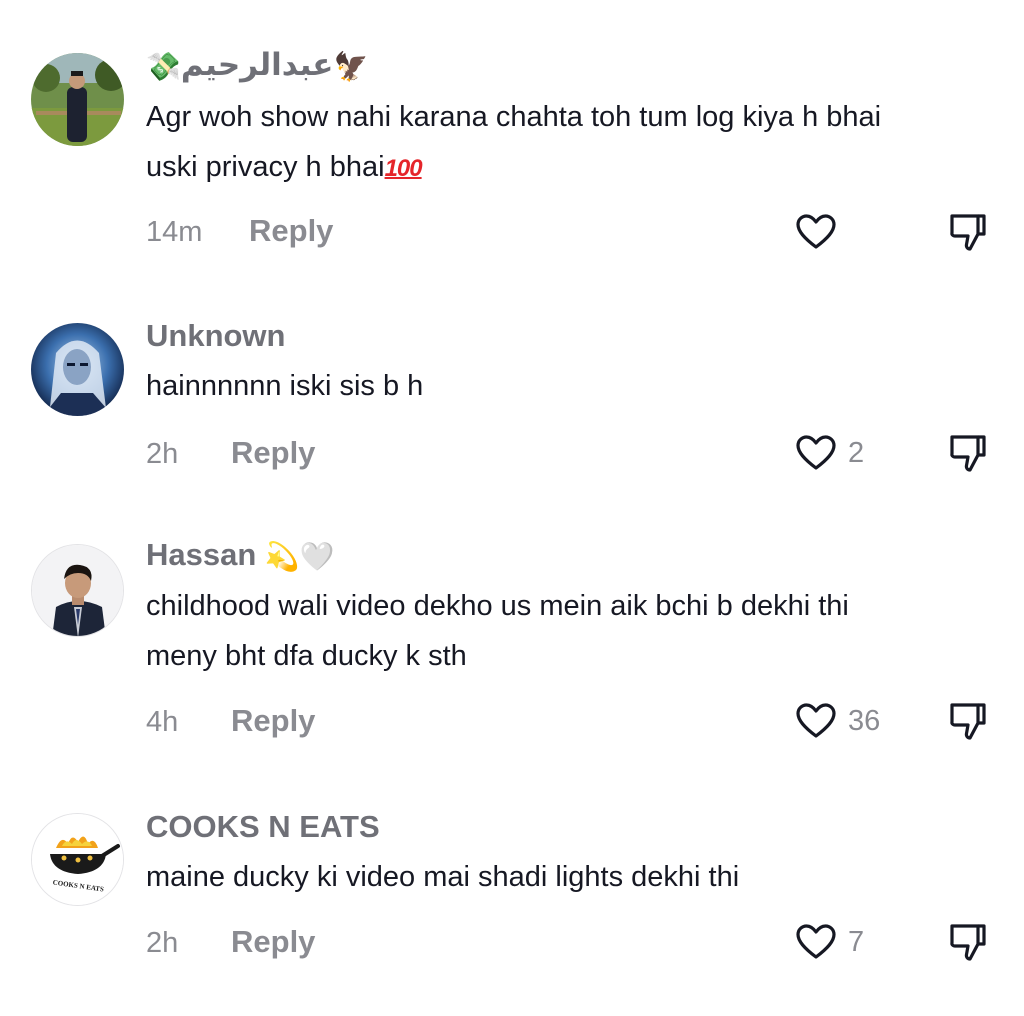  I want to click on dizzy-white-heart-emoji-icon: 💫🤍, so click(299, 556).